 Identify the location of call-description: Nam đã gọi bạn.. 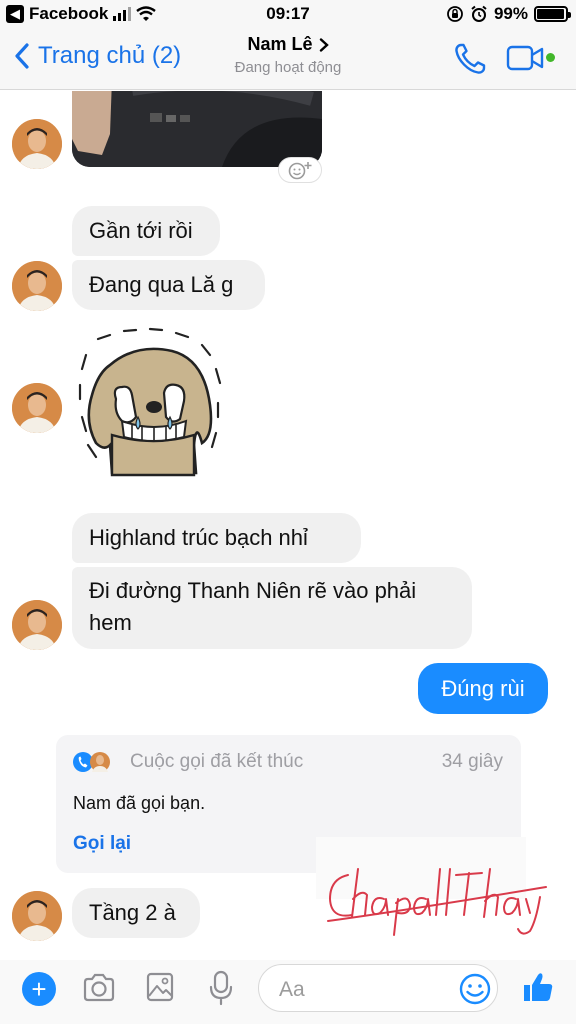
(139, 803).